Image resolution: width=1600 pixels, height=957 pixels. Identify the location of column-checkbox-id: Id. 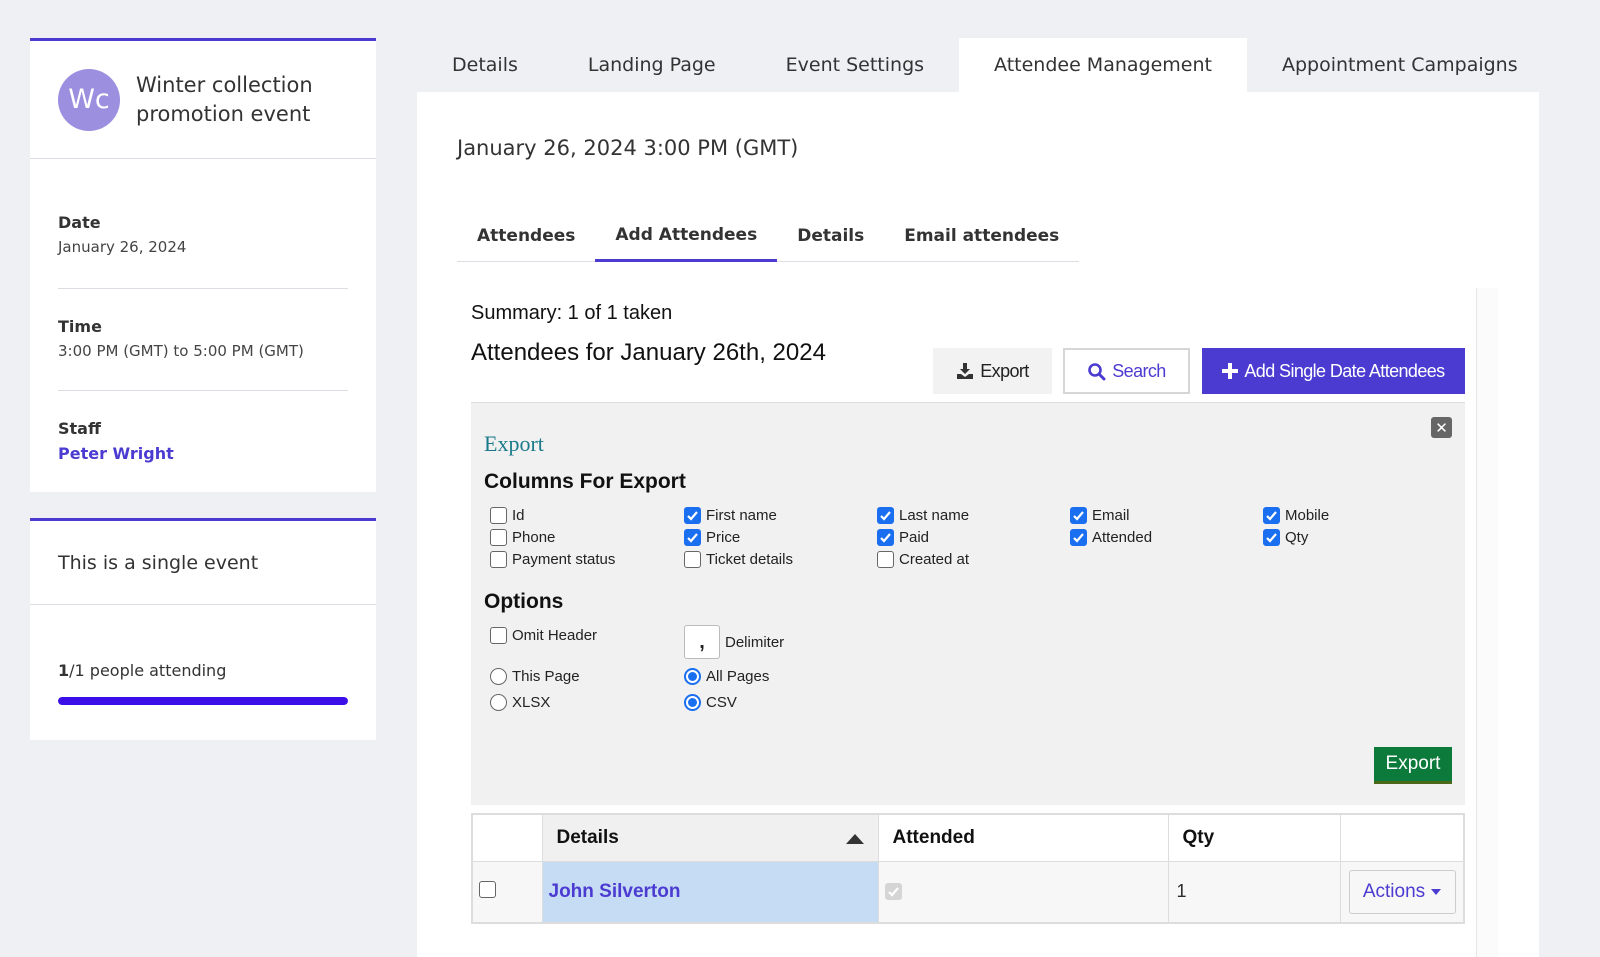
(507, 515).